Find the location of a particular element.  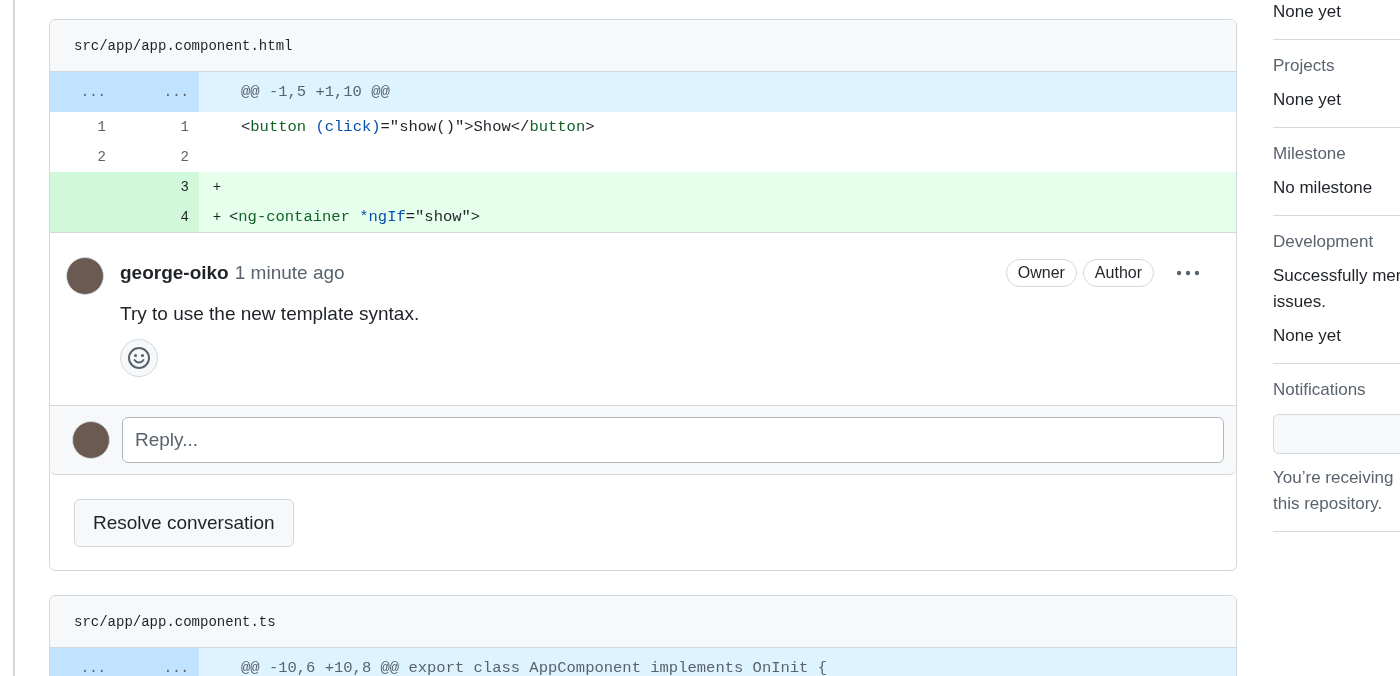

line-number: 3 is located at coordinates (184, 187).